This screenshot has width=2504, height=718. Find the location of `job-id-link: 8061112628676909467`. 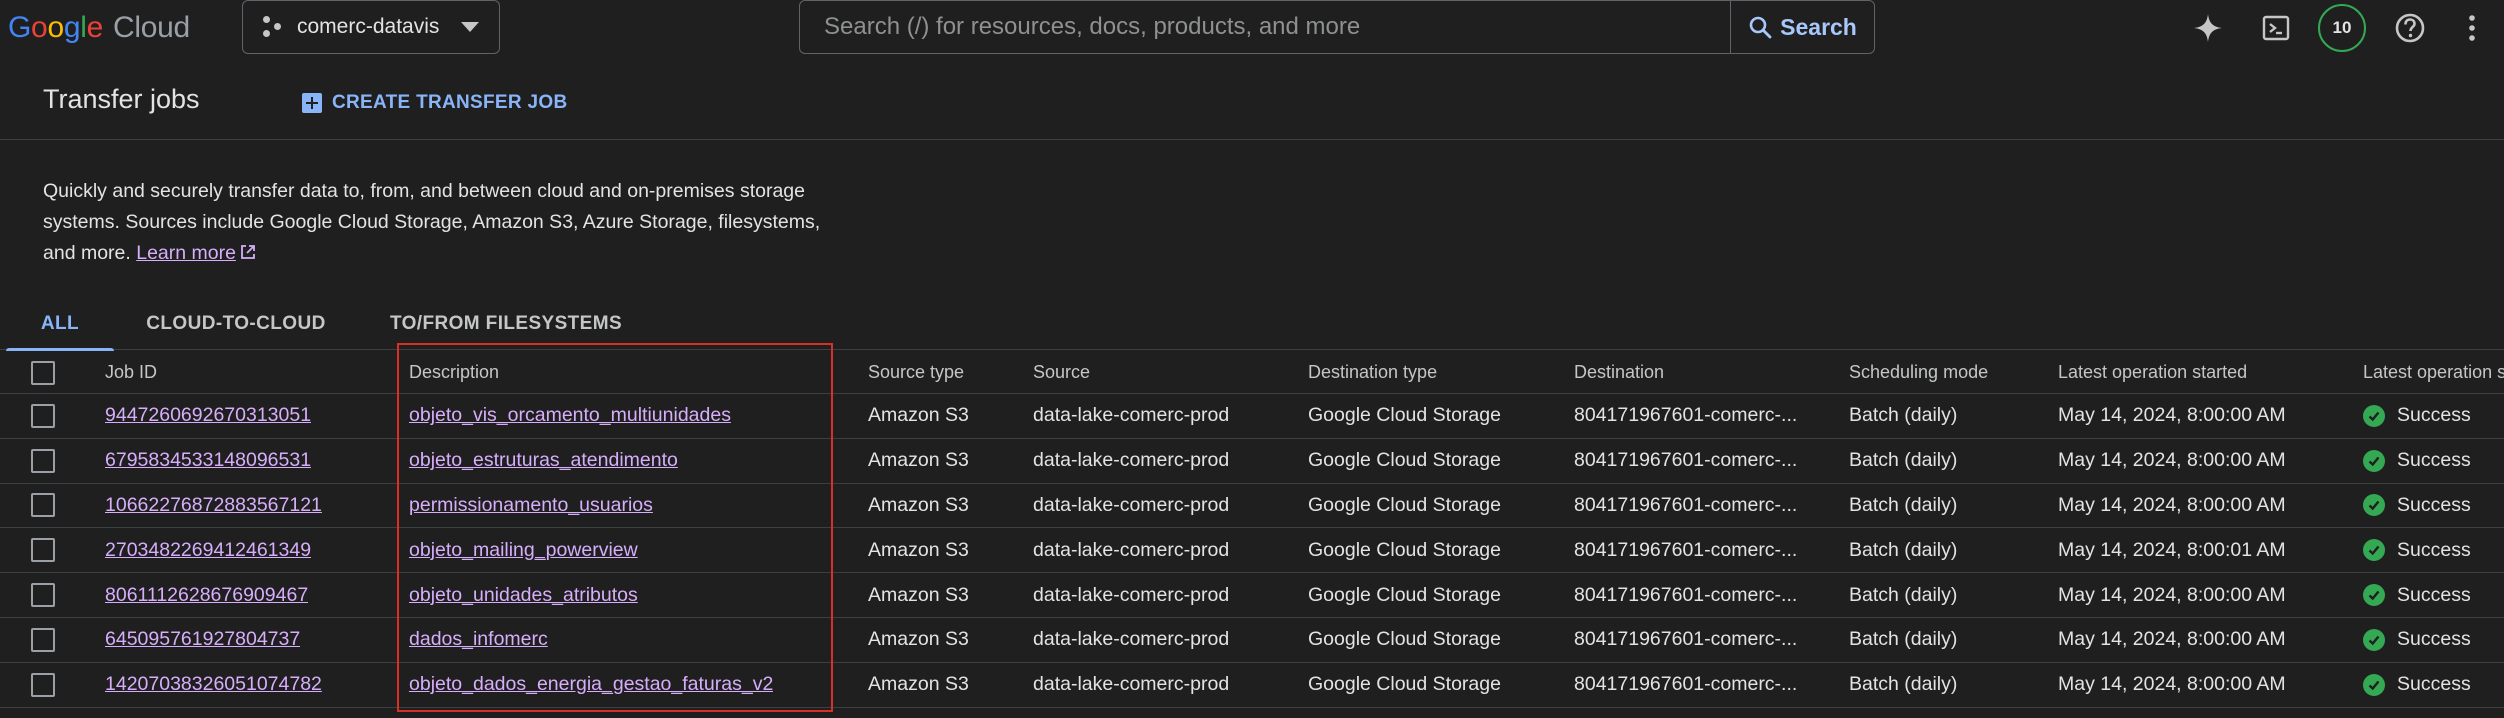

job-id-link: 8061112628676909467 is located at coordinates (206, 595).